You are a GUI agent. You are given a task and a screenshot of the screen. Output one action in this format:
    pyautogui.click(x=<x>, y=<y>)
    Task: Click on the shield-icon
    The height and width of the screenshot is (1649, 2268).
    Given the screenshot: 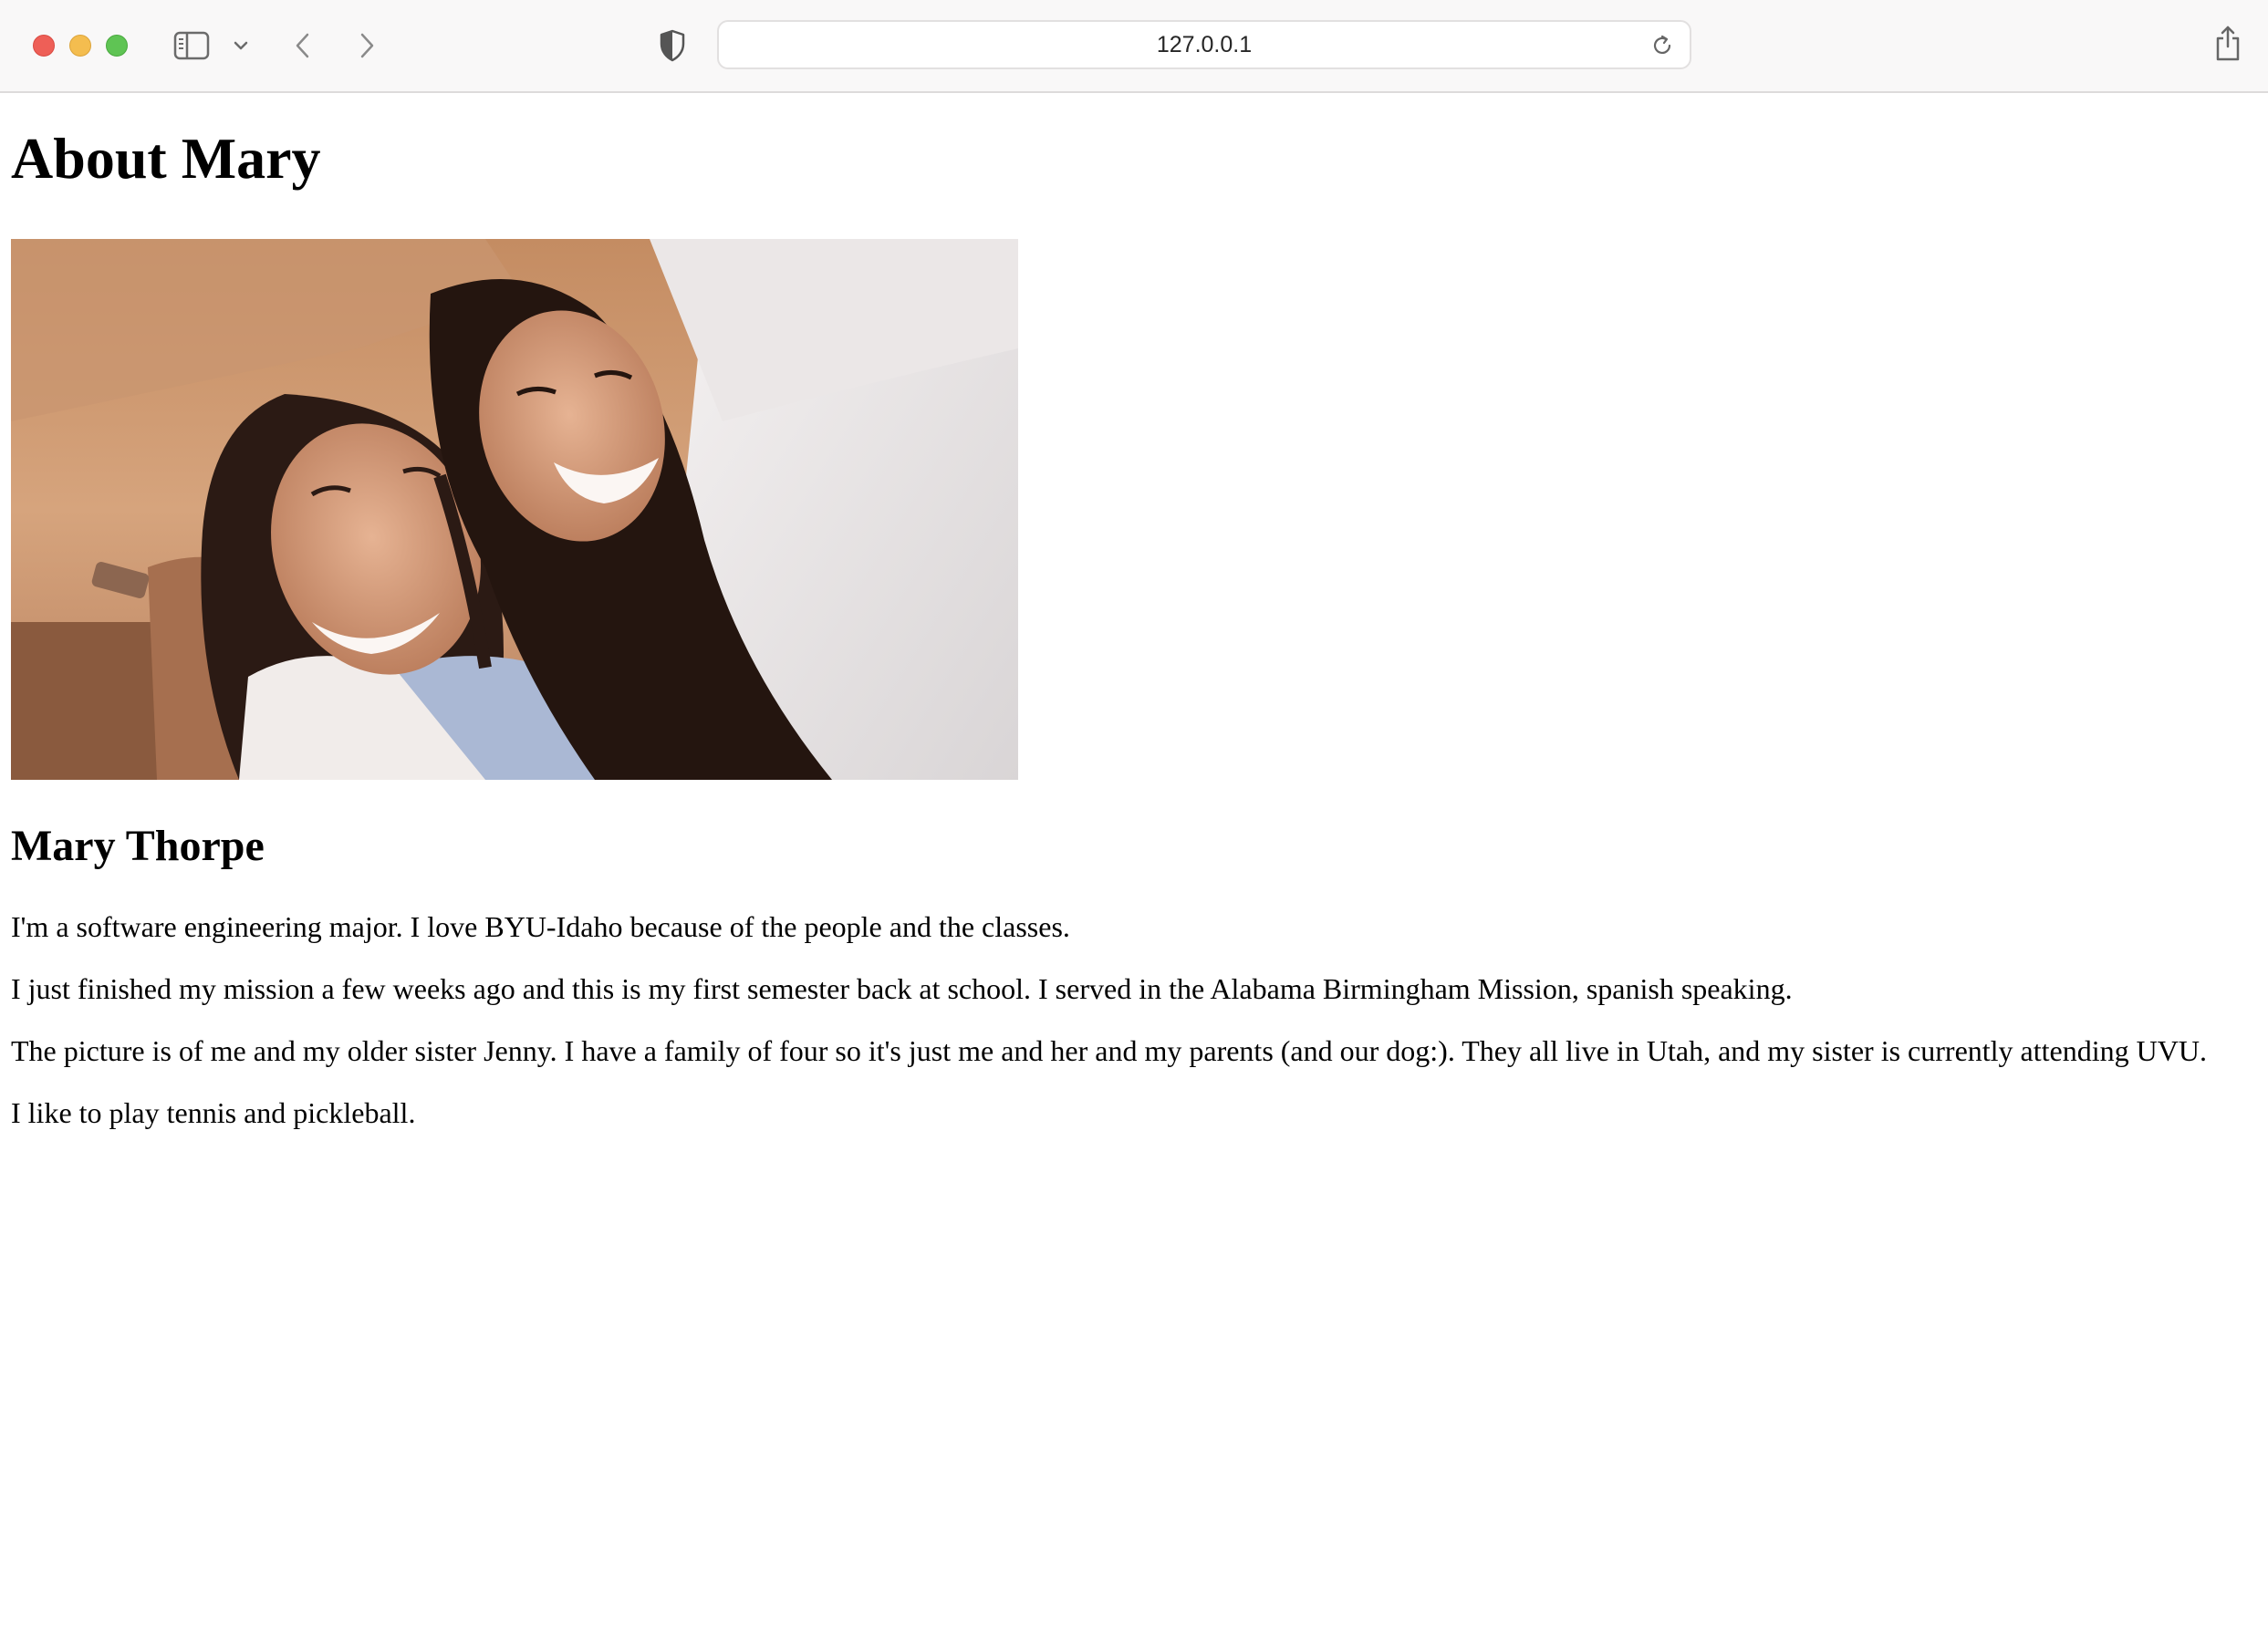 What is the action you would take?
    pyautogui.click(x=672, y=46)
    